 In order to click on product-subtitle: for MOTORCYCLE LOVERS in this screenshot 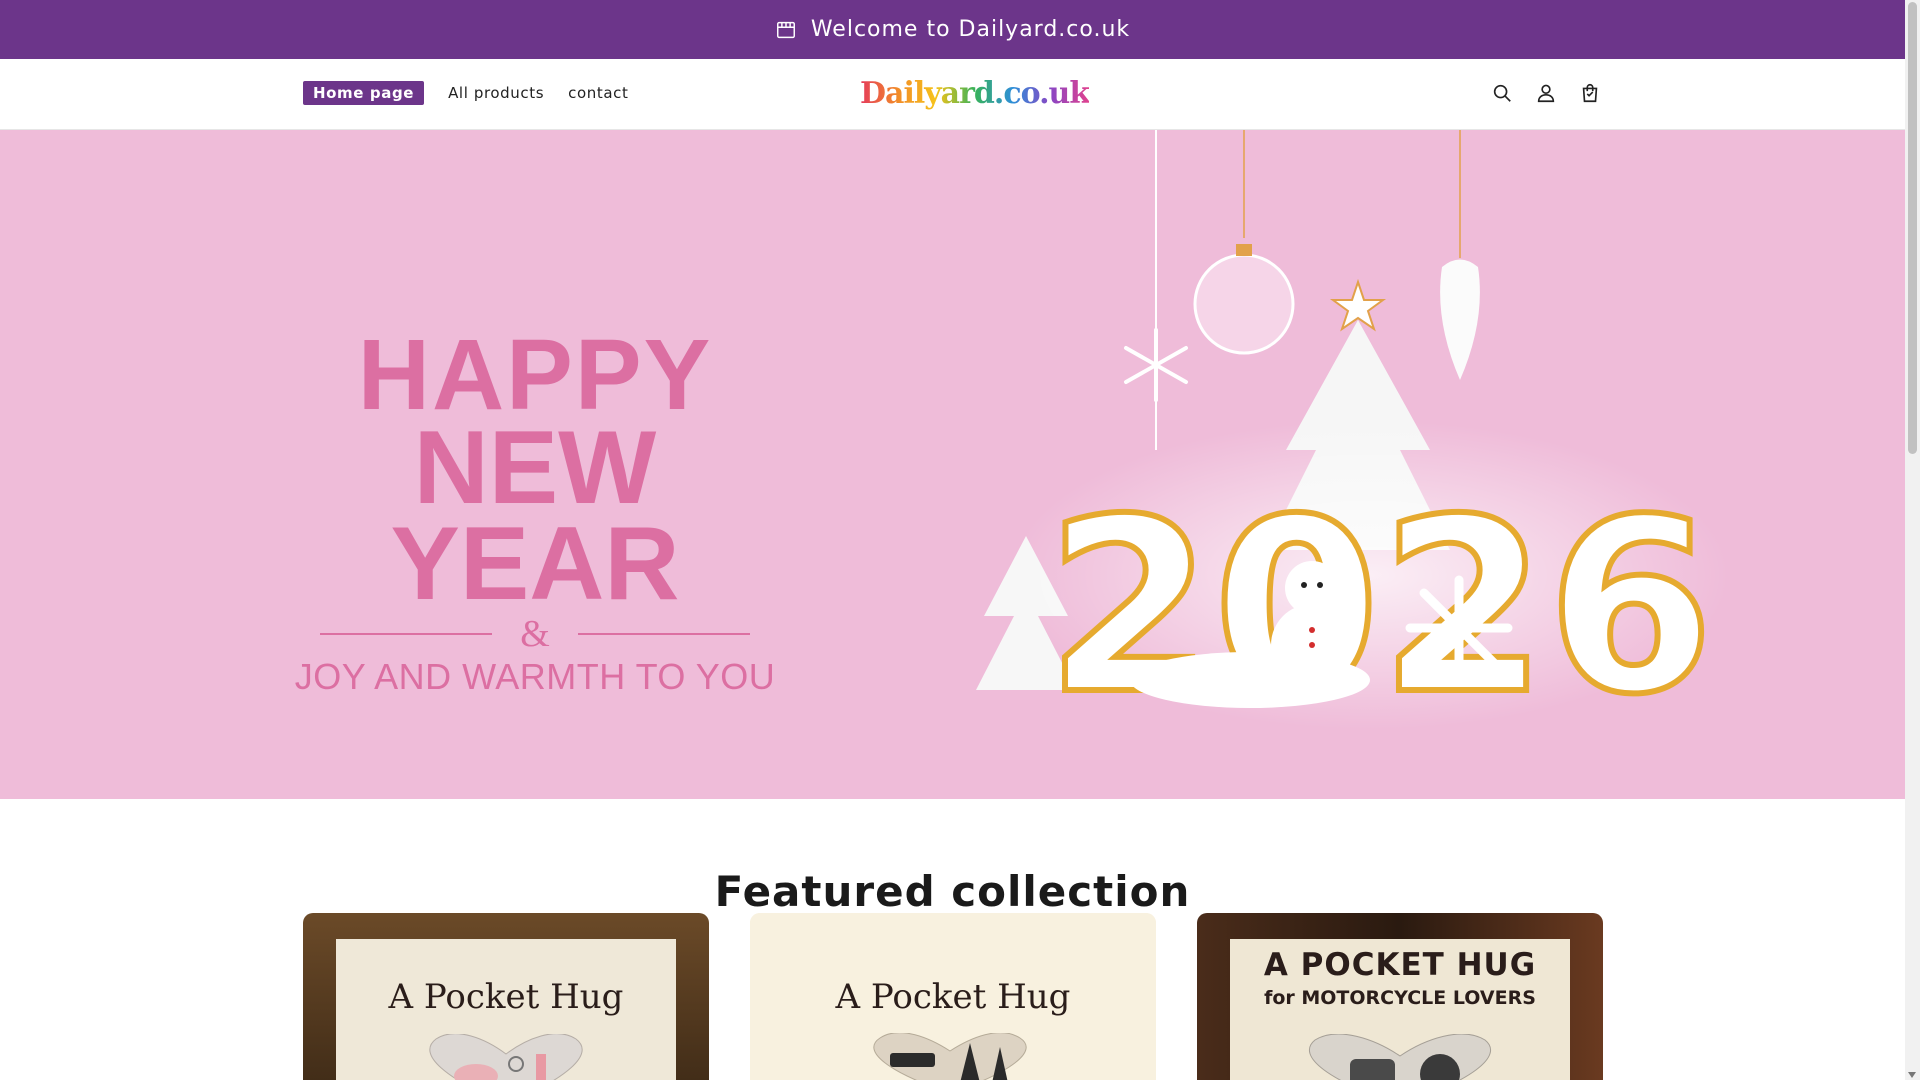, I will do `click(1400, 998)`.